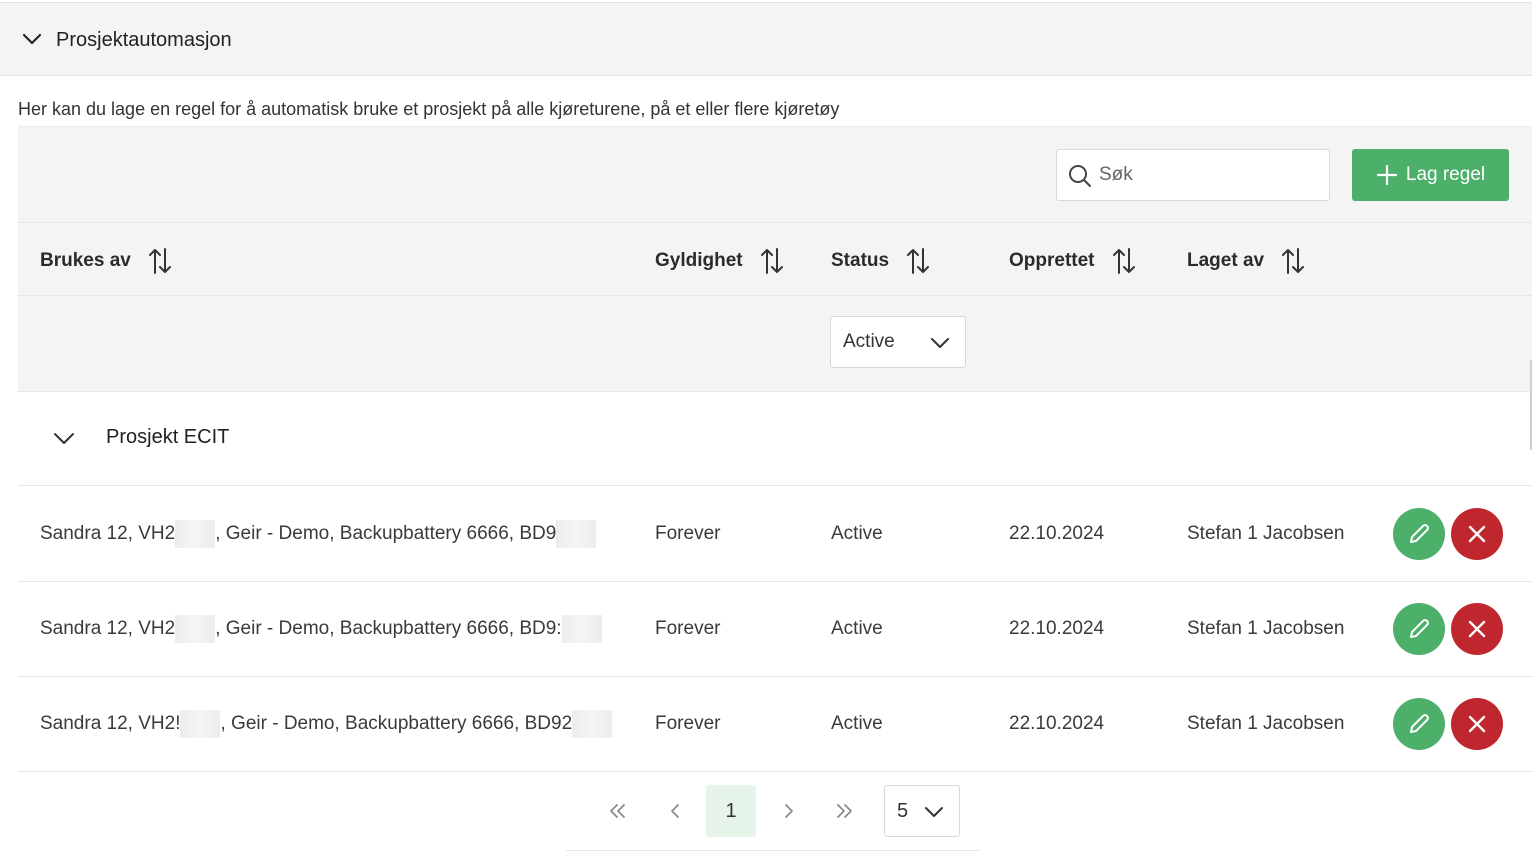 This screenshot has width=1532, height=854. I want to click on next-page-button, so click(789, 811).